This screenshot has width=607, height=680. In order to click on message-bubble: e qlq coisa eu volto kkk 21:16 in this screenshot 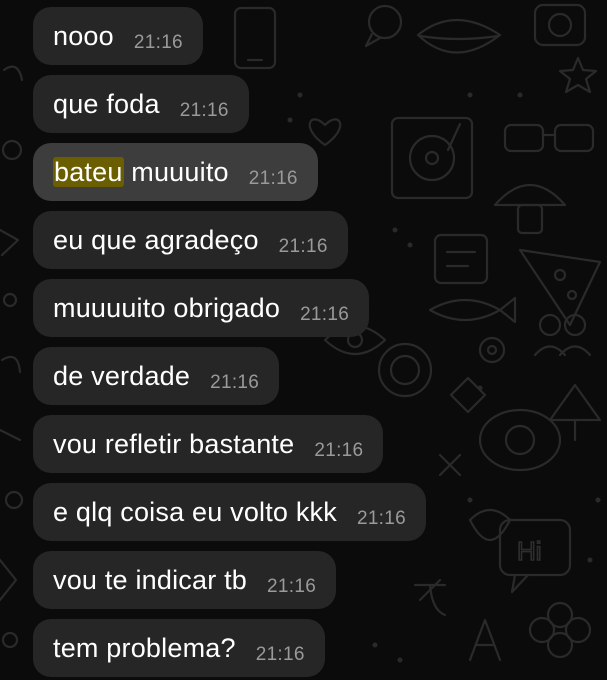, I will do `click(229, 512)`.